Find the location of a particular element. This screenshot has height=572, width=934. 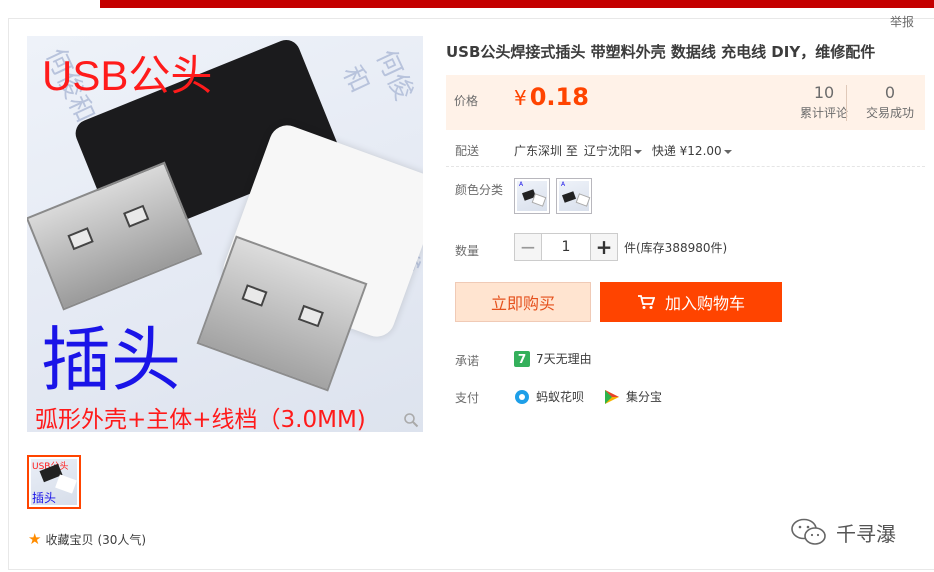

decrease-button: − is located at coordinates (528, 247).